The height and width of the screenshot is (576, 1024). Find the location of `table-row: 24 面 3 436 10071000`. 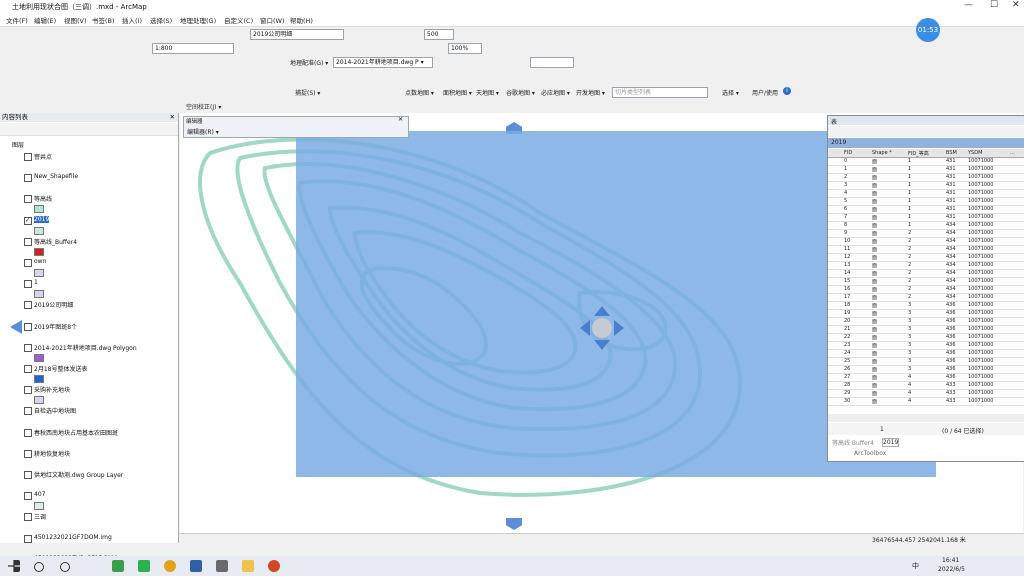

table-row: 24 面 3 436 10071000 is located at coordinates (926, 354).